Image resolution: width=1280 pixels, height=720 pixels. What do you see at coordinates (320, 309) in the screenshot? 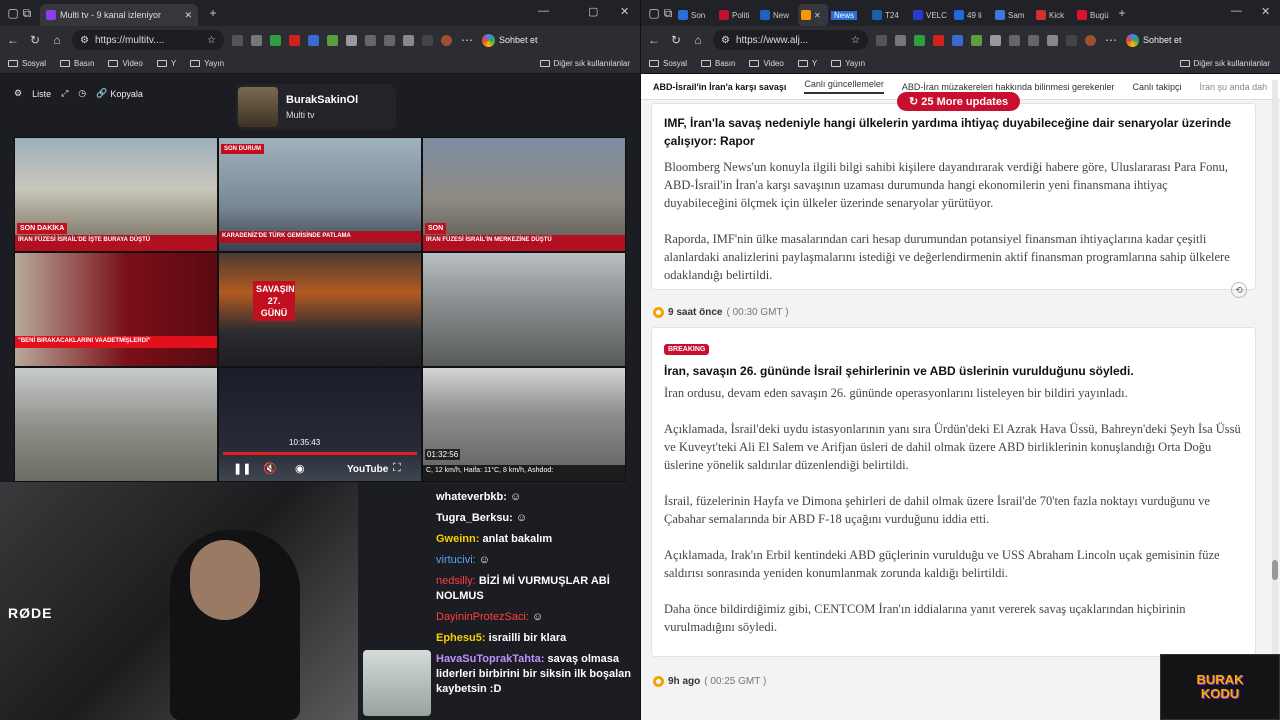
I see `video-tile-5: SAVAŞIN 27. GÜNÜ` at bounding box center [320, 309].